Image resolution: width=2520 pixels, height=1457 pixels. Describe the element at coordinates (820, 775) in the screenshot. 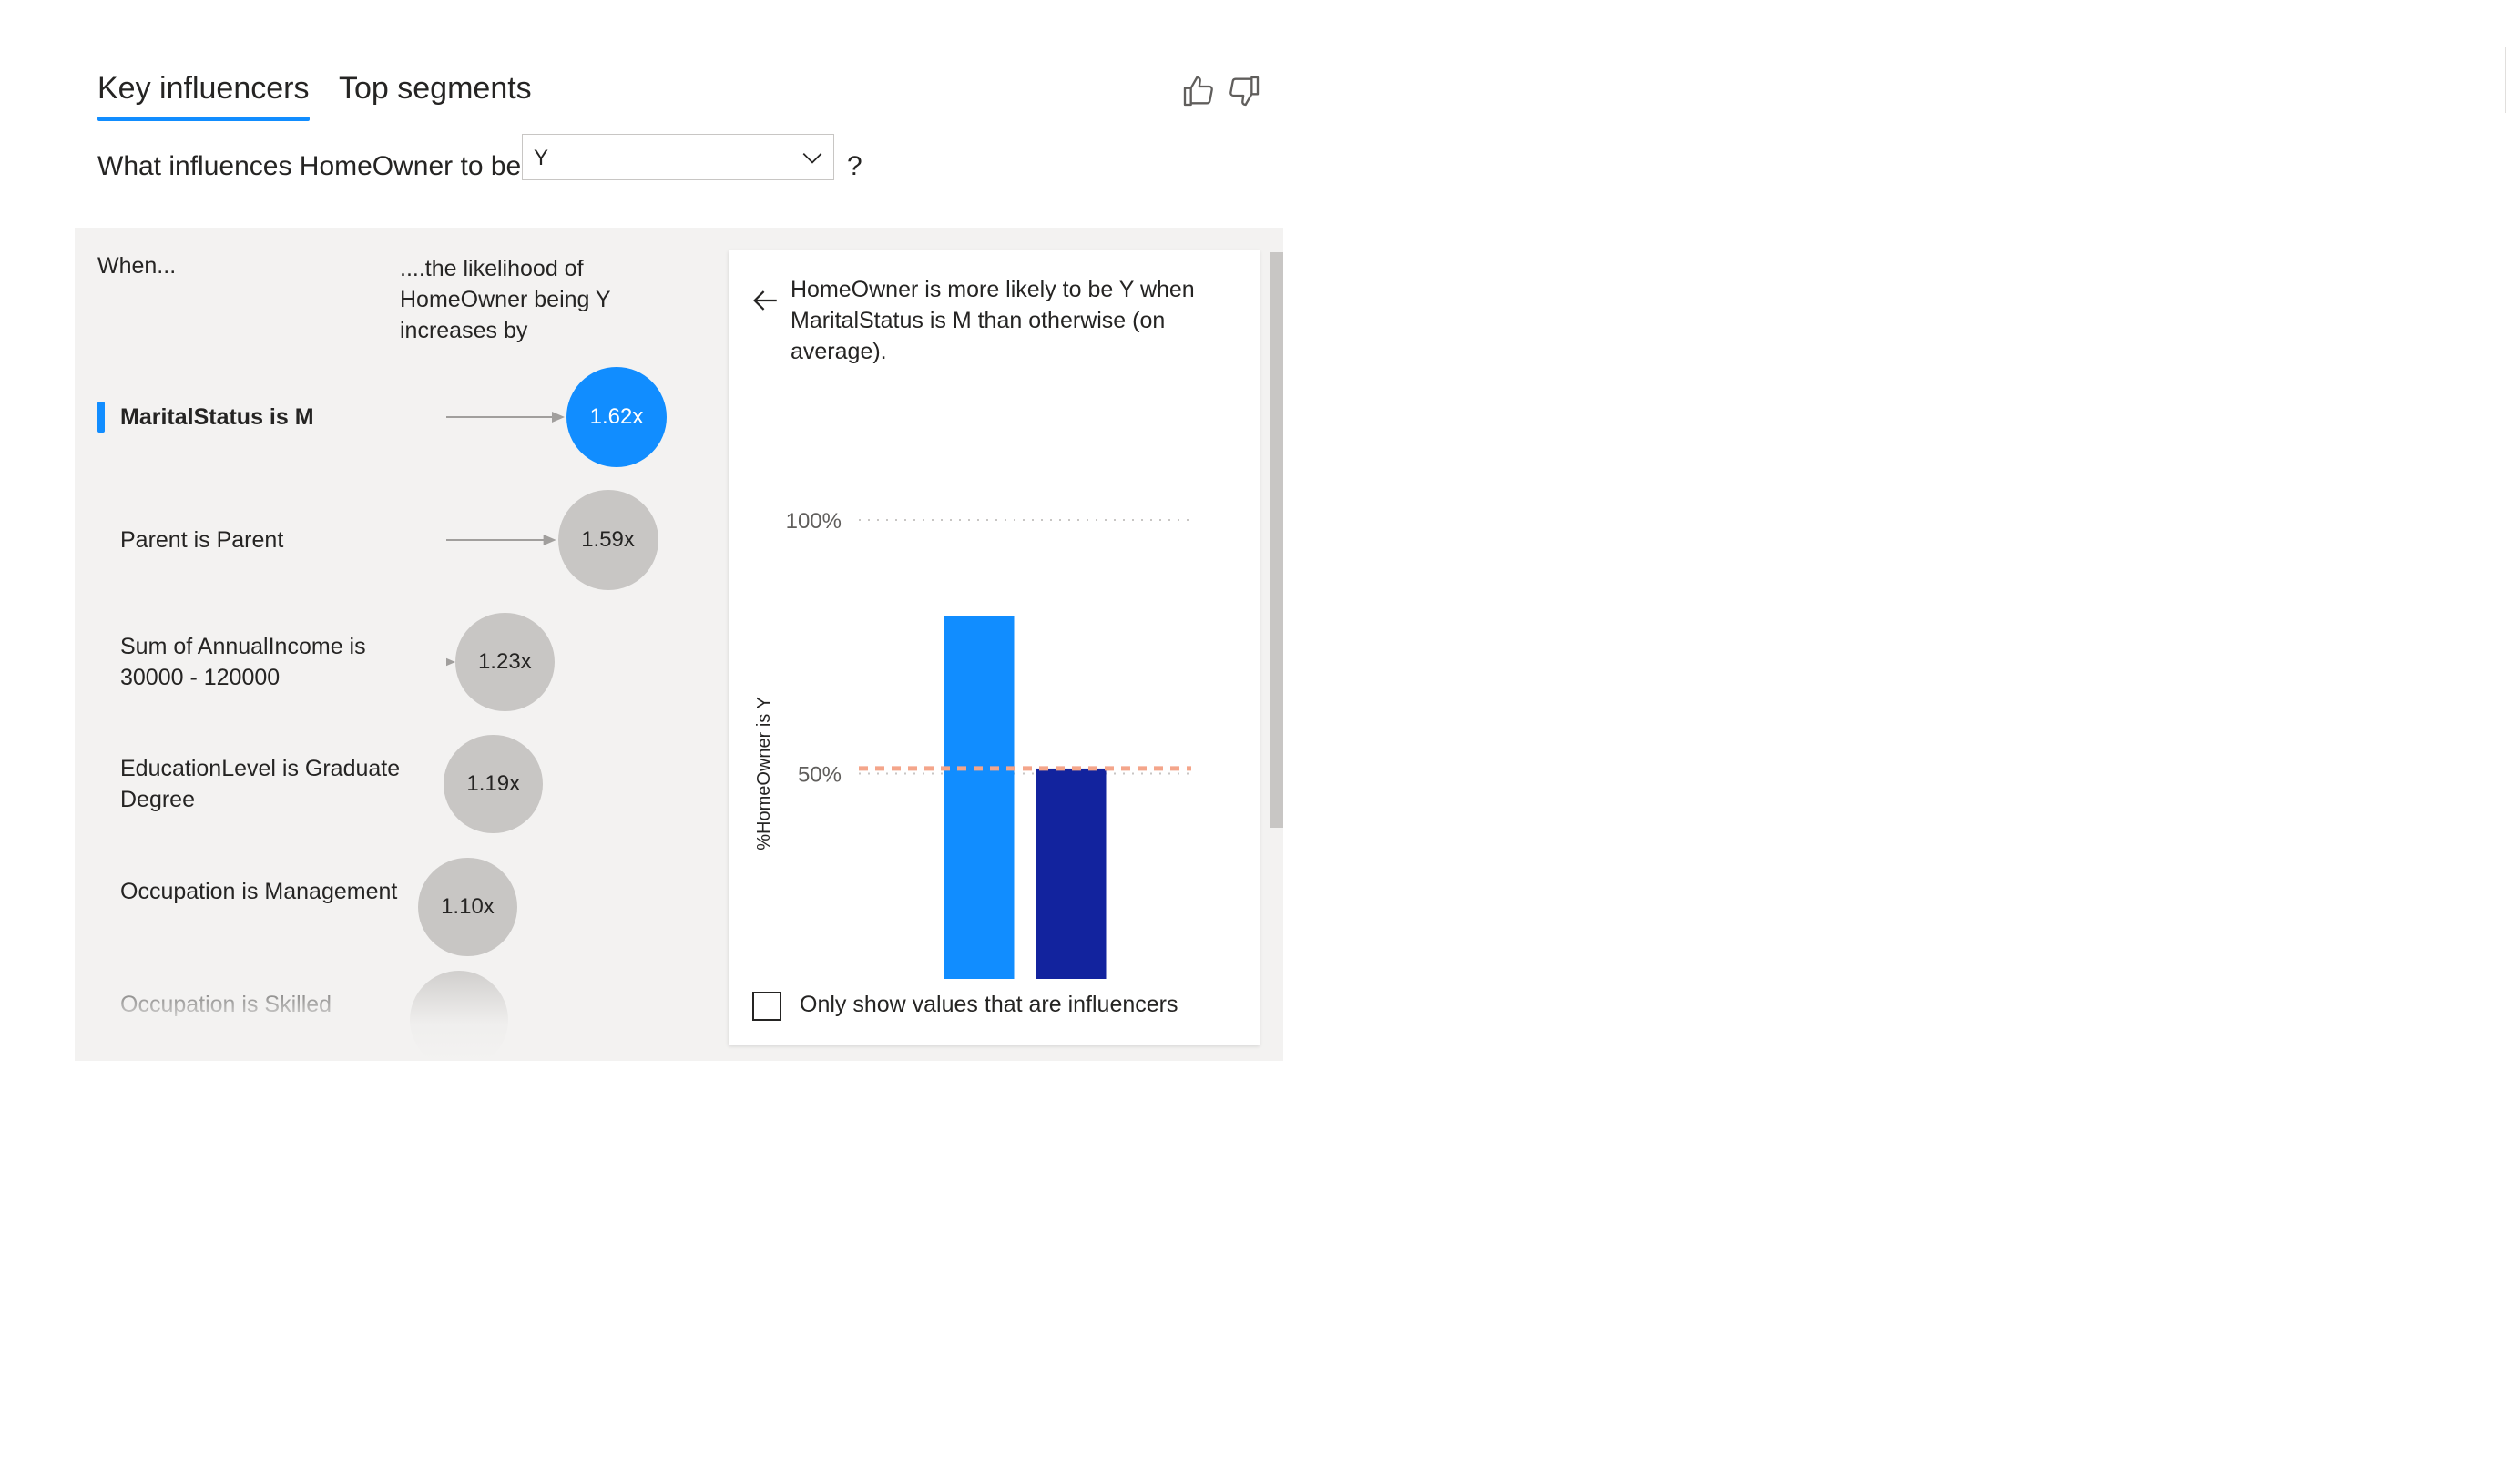

I see `y-tick-label: 50%` at that location.